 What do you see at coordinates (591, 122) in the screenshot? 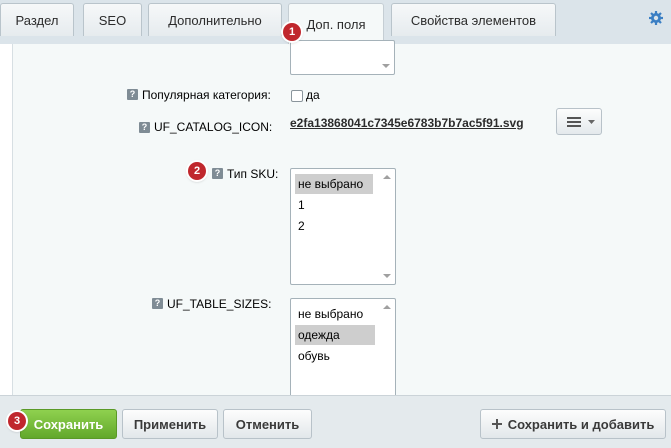
I see `chevron-down-icon` at bounding box center [591, 122].